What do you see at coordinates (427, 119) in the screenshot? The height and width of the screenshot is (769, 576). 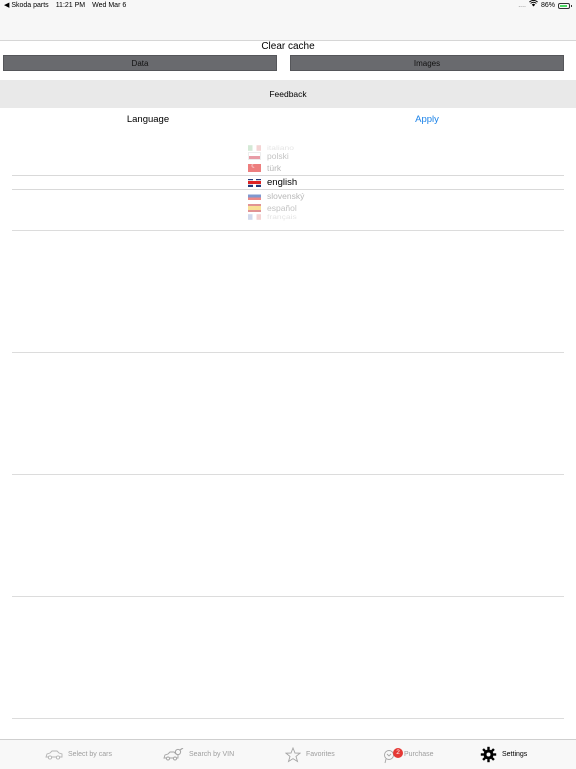 I see `apply-button: Apply` at bounding box center [427, 119].